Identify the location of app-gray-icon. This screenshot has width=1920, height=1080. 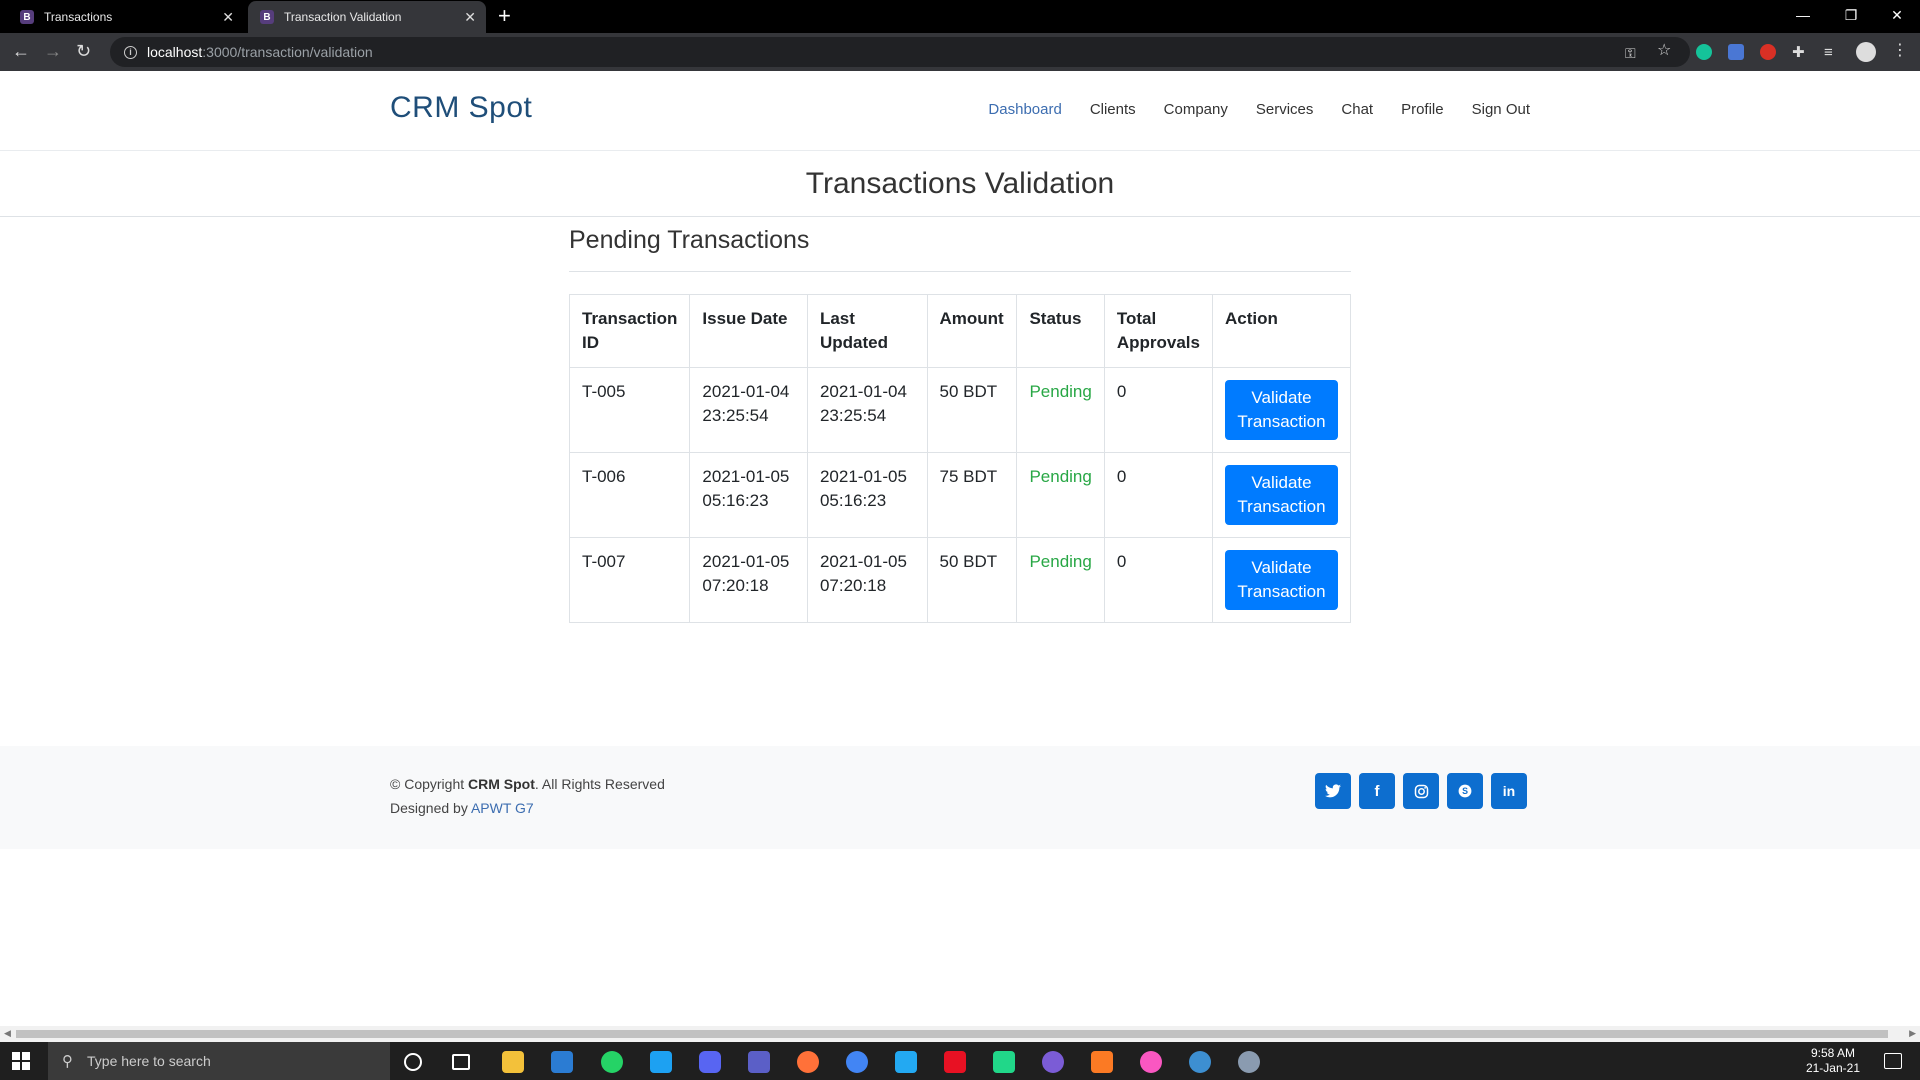
(1249, 1062).